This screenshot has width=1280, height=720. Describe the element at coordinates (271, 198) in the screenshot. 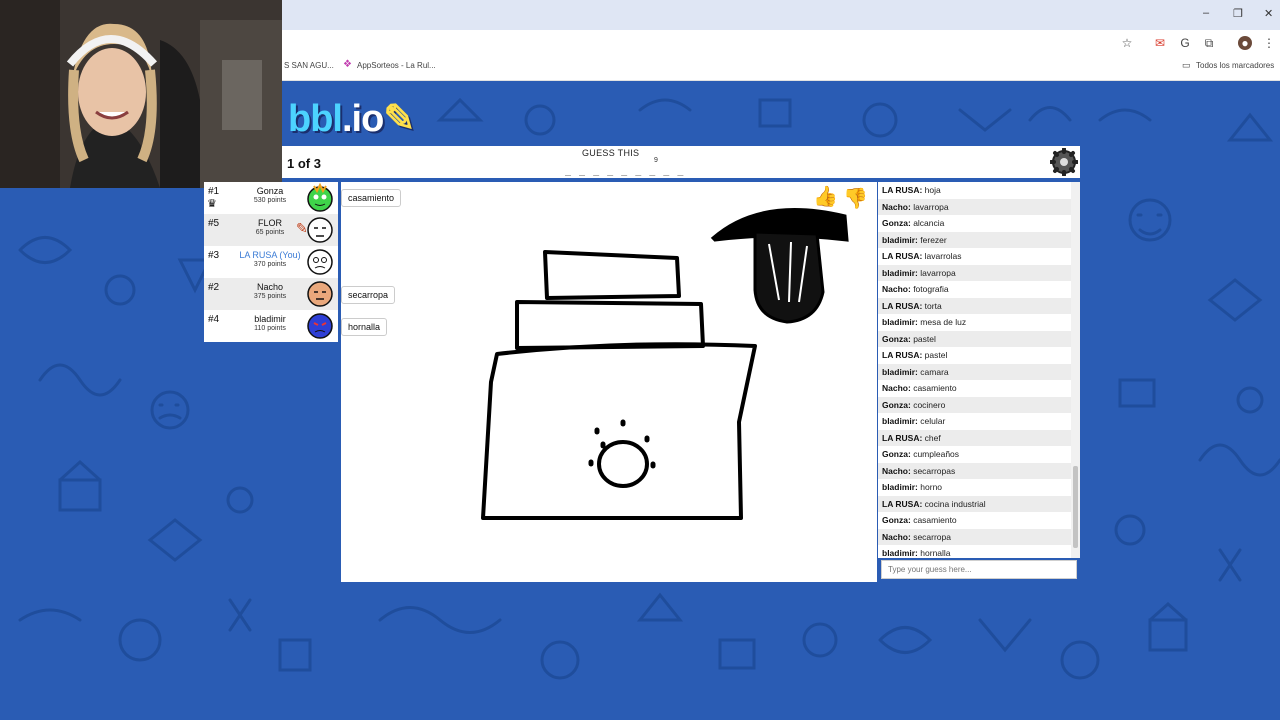

I see `player-row: #1 ♛ Gonza 530 points` at that location.